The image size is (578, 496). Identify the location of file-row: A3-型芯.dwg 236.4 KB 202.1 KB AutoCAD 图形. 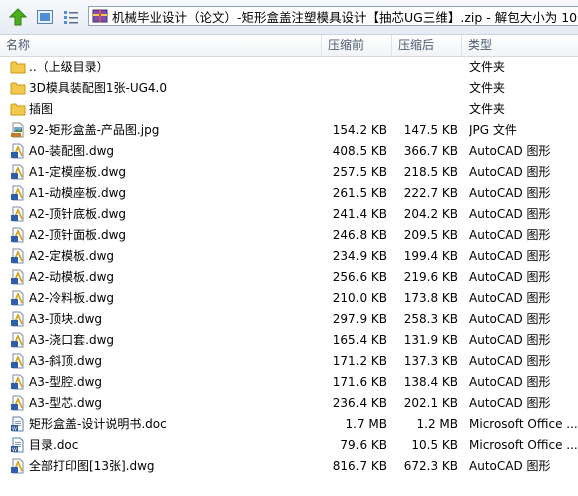
(289, 403).